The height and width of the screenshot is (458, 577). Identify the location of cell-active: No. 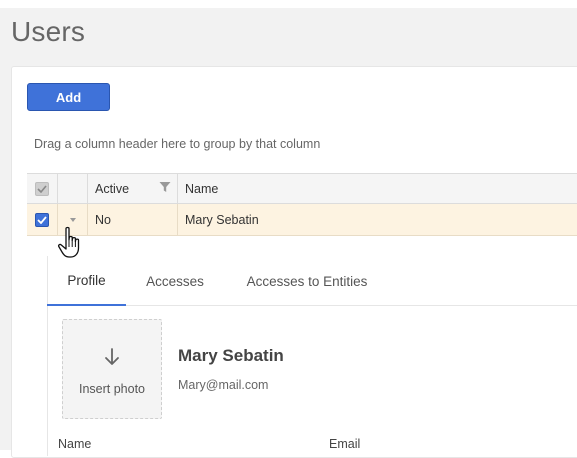
(132, 219).